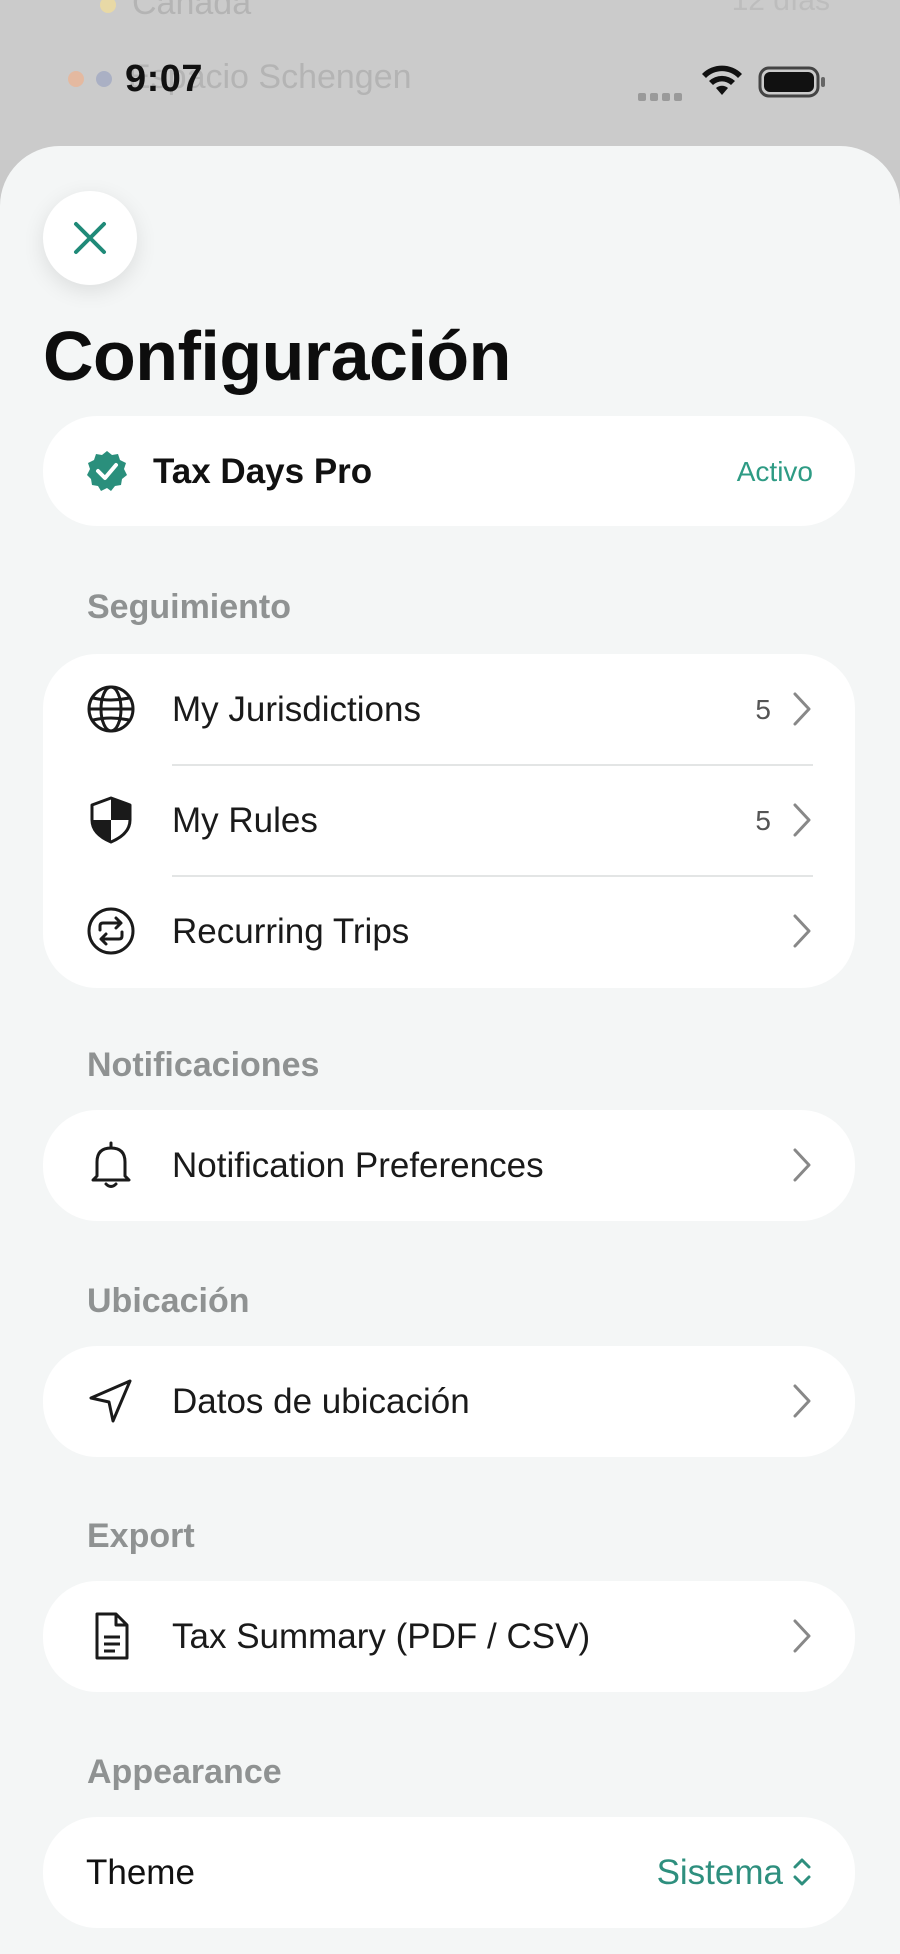 The width and height of the screenshot is (900, 1954). Describe the element at coordinates (203, 1065) in the screenshot. I see `section-label-notifications: Notificaciones` at that location.